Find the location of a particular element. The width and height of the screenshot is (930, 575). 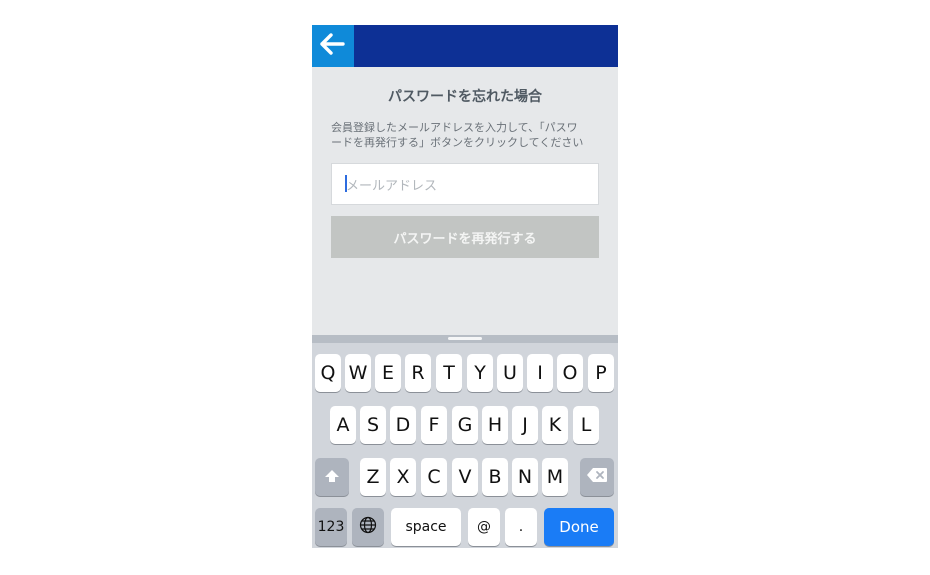

key-n: N is located at coordinates (525, 477).